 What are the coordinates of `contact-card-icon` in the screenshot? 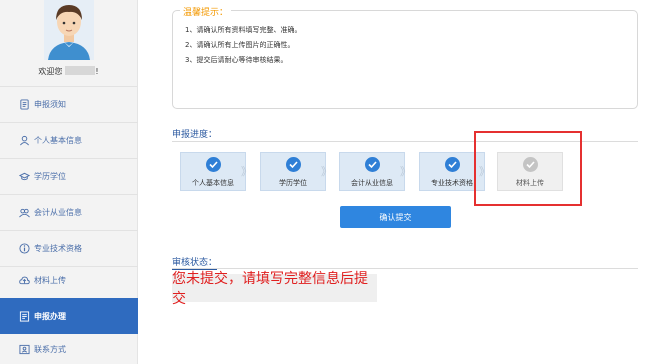 It's located at (24, 349).